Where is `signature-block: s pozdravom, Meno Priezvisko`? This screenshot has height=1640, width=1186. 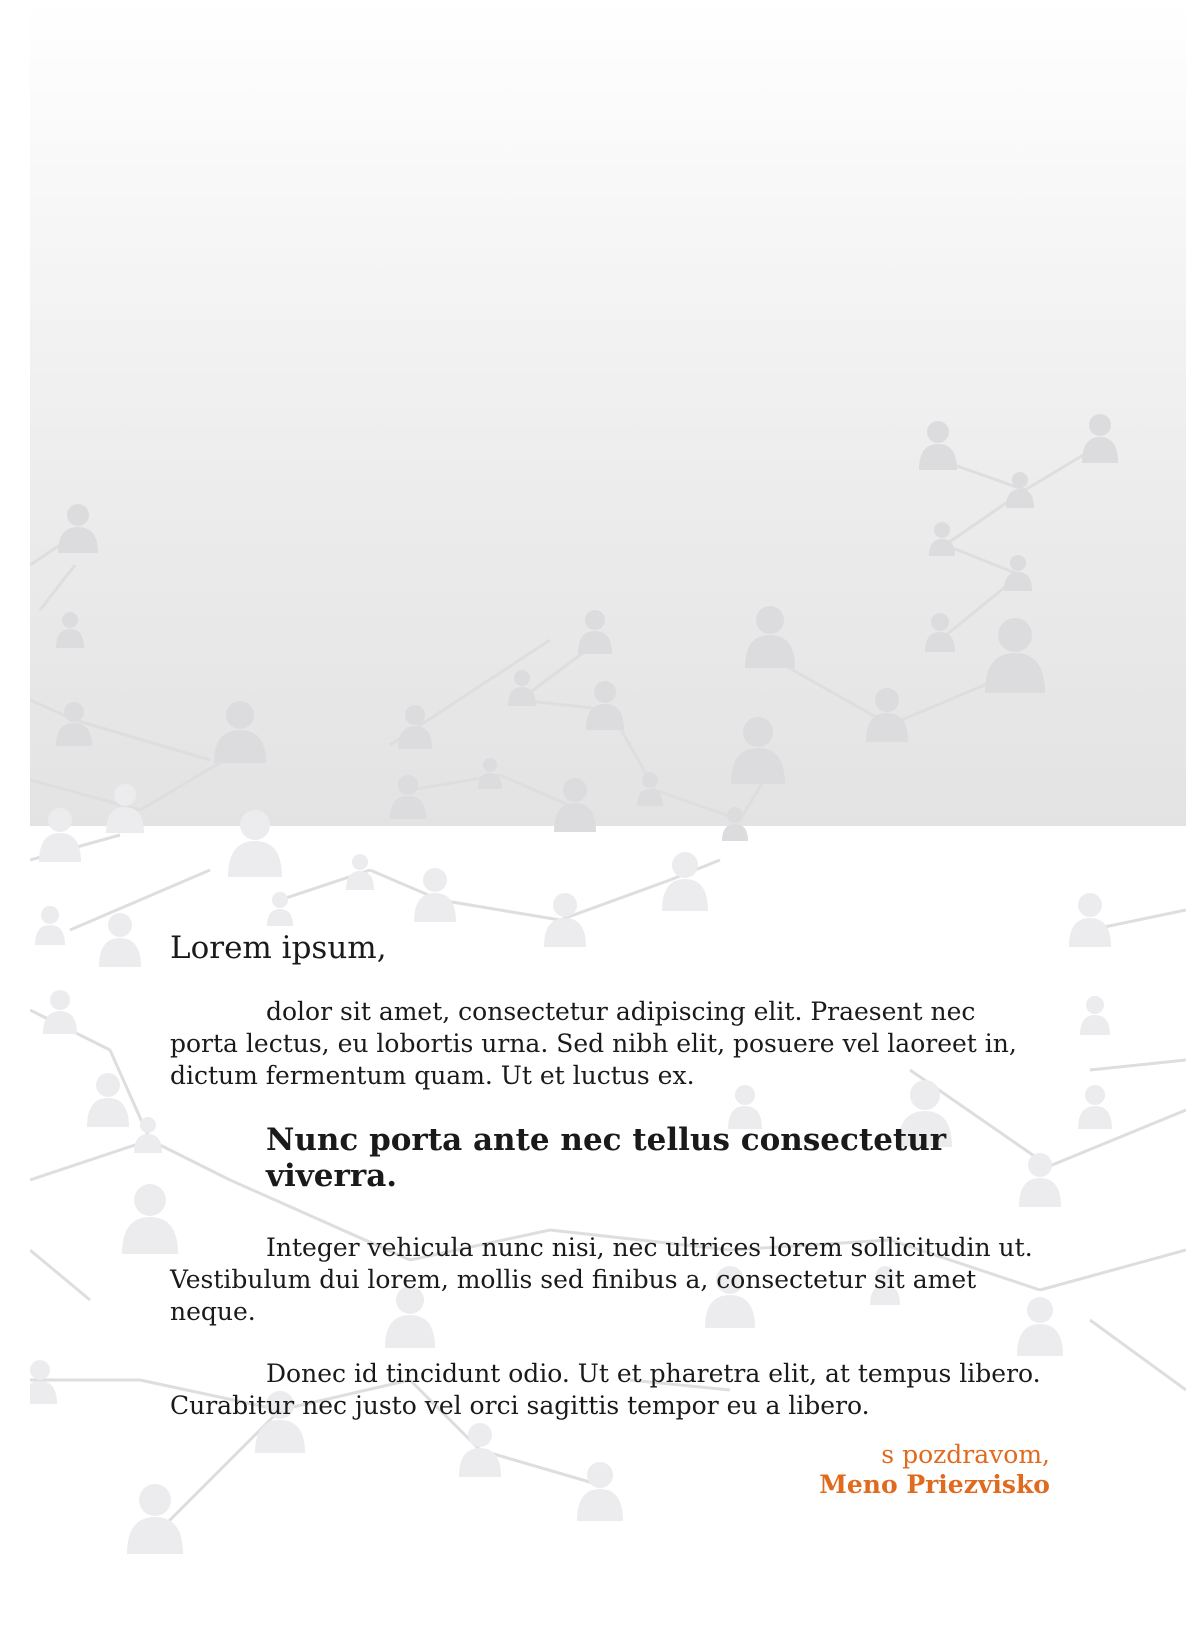
signature-block: s pozdravom, Meno Priezvisko is located at coordinates (934, 1470).